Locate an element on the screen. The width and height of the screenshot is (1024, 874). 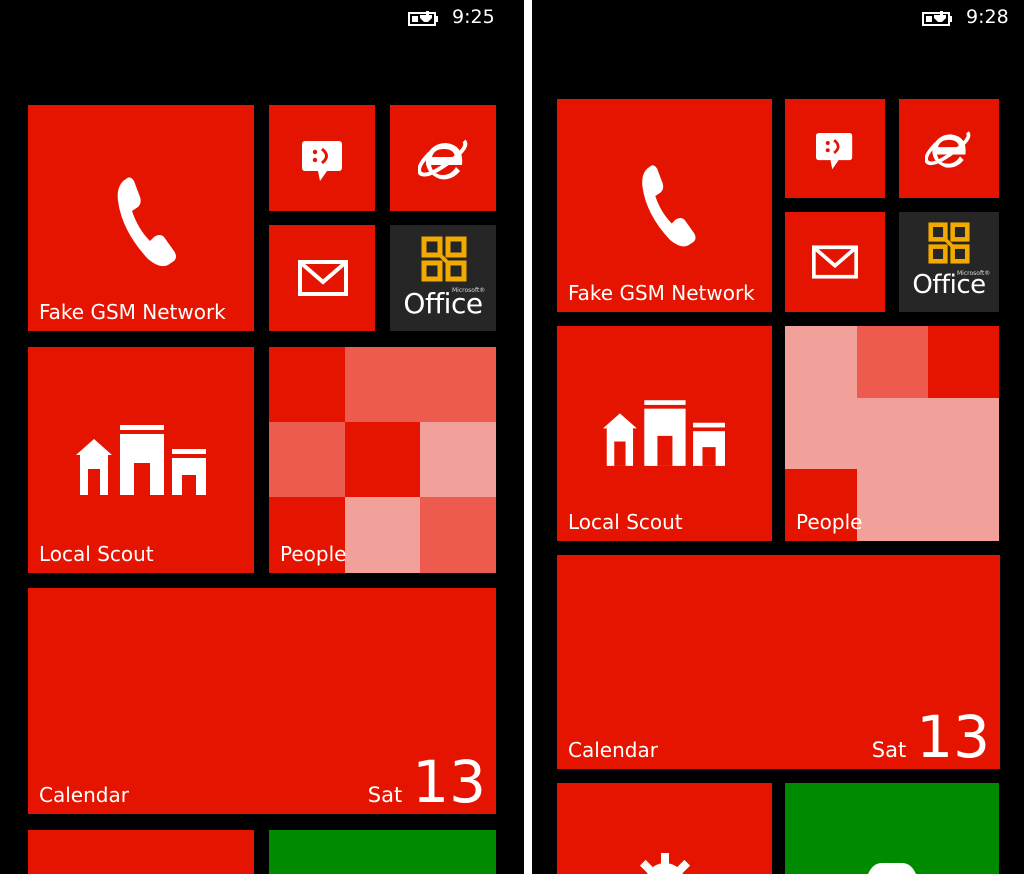
status-bar: 9:25 is located at coordinates (451, 17).